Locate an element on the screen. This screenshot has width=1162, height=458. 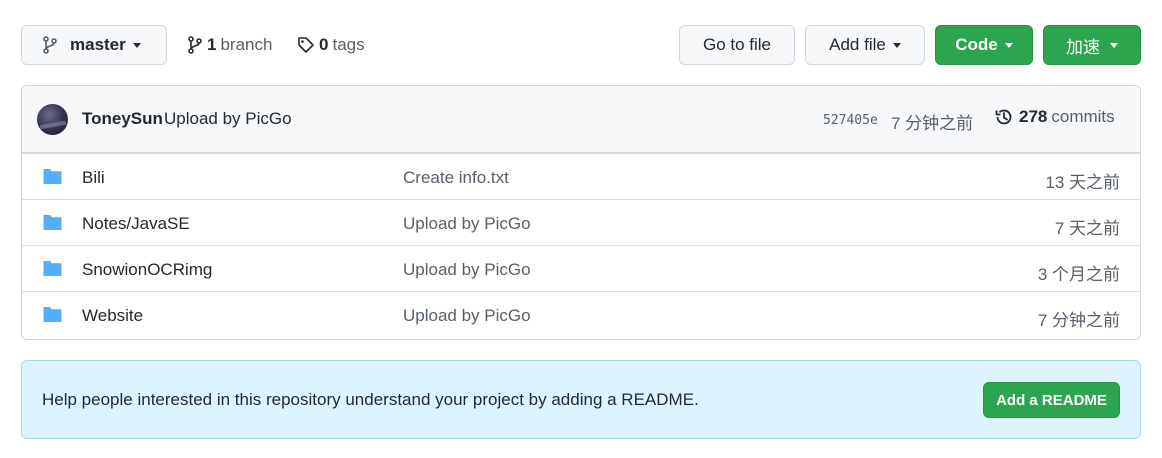
branch-name: master is located at coordinates (98, 44).